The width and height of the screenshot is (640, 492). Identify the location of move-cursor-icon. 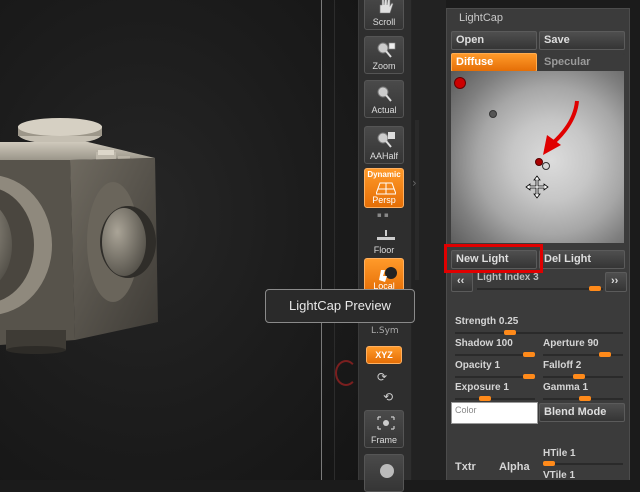
(537, 187).